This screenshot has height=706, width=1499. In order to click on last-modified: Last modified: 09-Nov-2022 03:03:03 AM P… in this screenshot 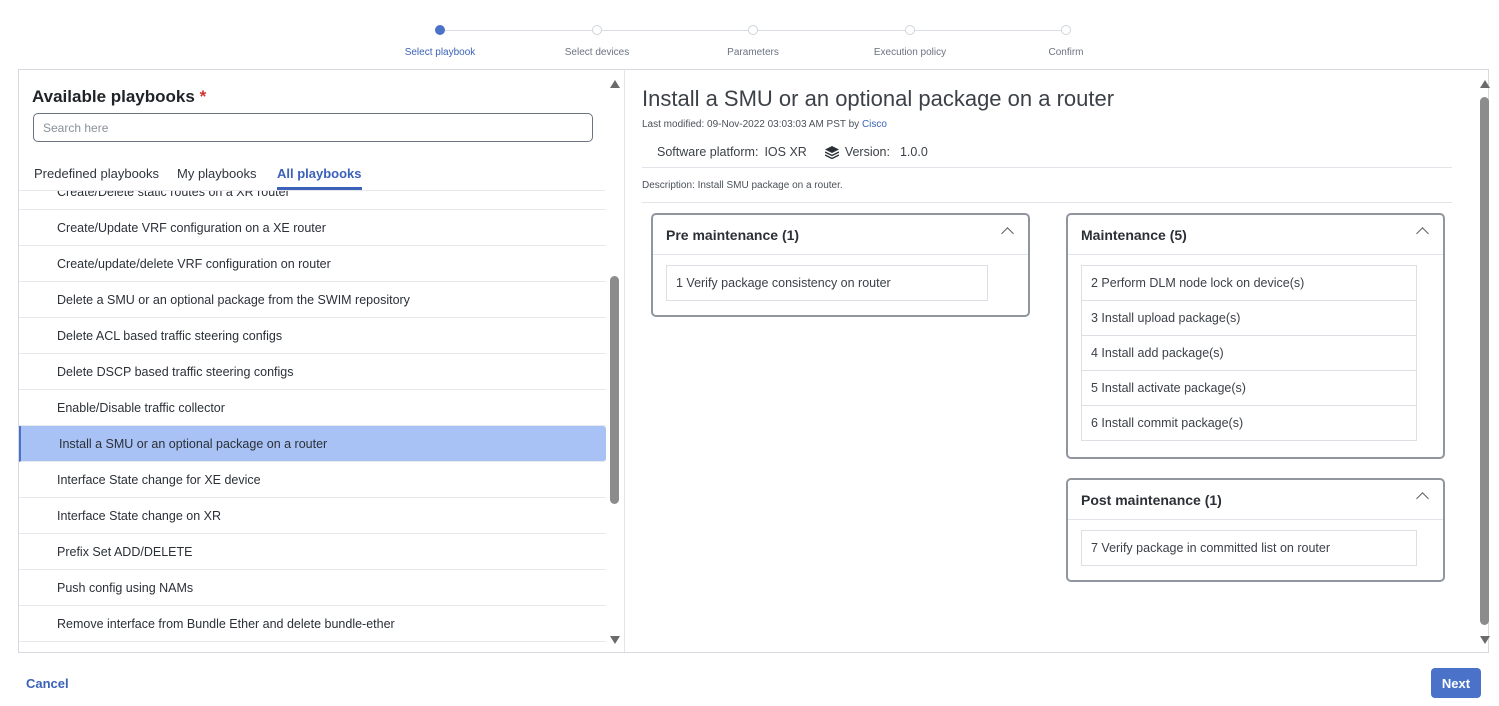, I will do `click(764, 124)`.